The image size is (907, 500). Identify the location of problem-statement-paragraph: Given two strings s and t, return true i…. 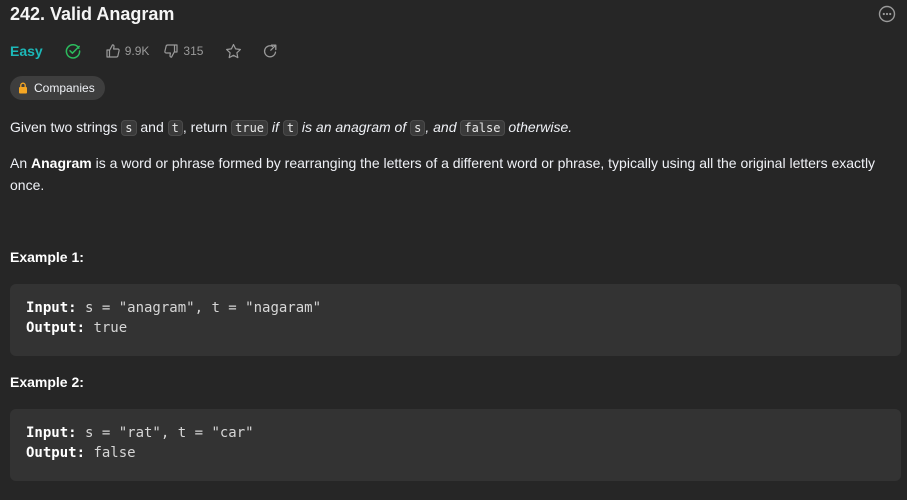
(450, 127).